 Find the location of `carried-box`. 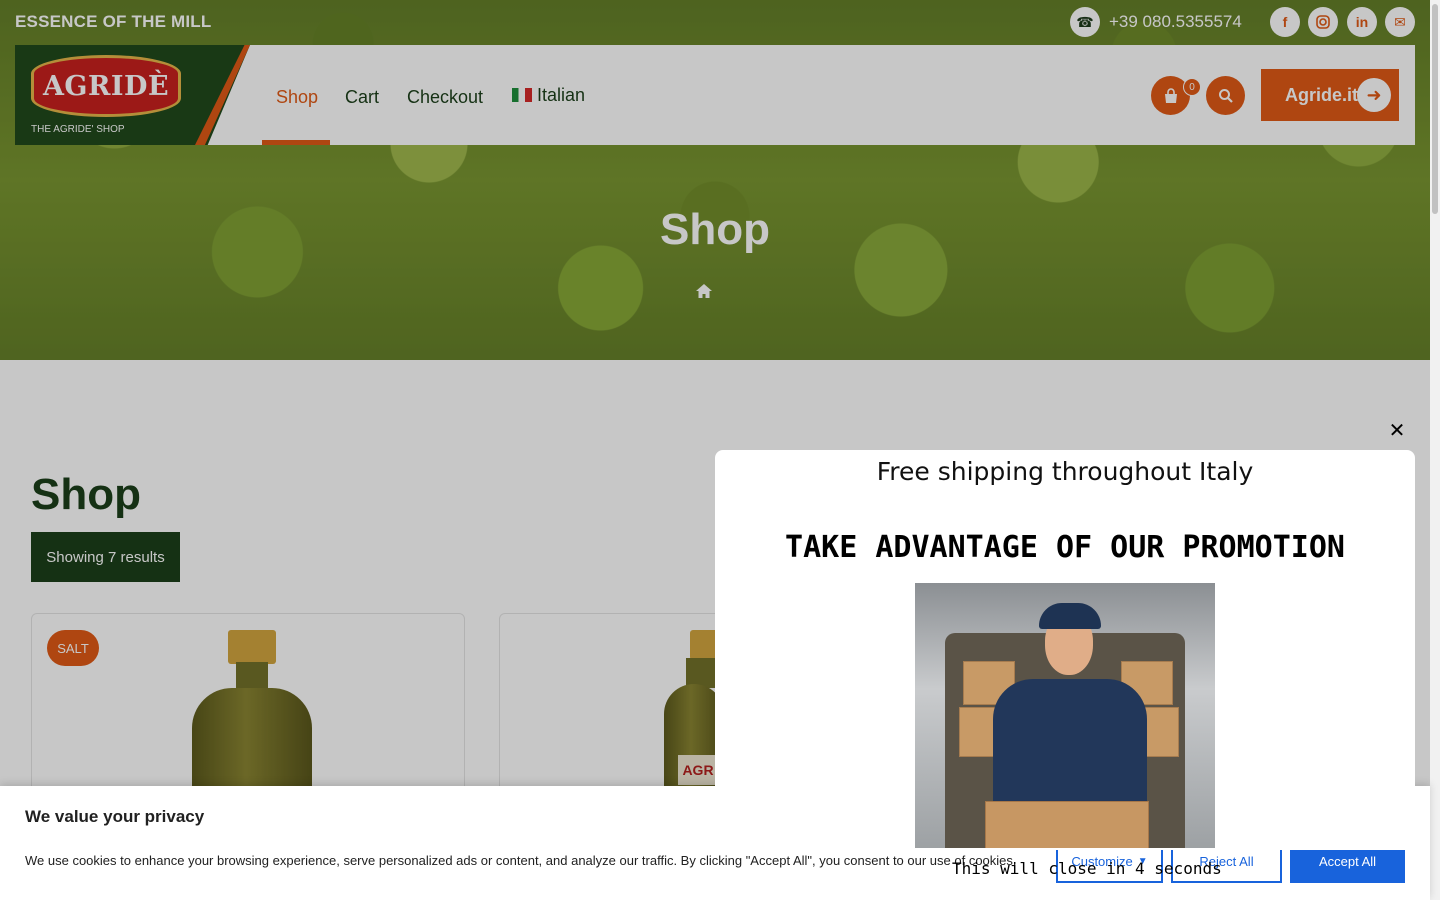

carried-box is located at coordinates (1067, 824).